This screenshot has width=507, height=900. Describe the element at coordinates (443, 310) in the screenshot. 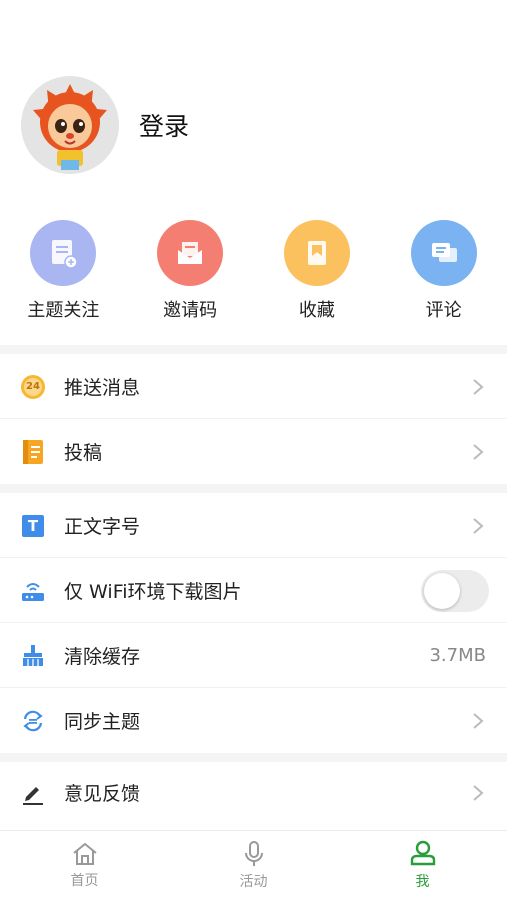

I see `action-label: 评论` at that location.